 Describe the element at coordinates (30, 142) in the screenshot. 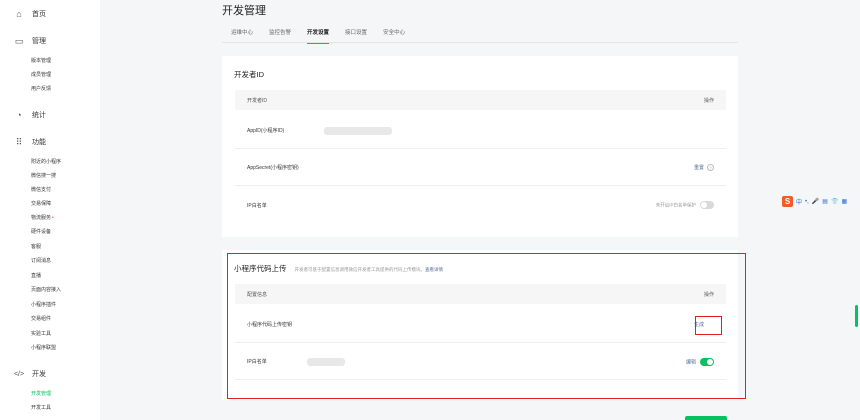

I see `sidebar-features-header: ⠿ 功能` at that location.